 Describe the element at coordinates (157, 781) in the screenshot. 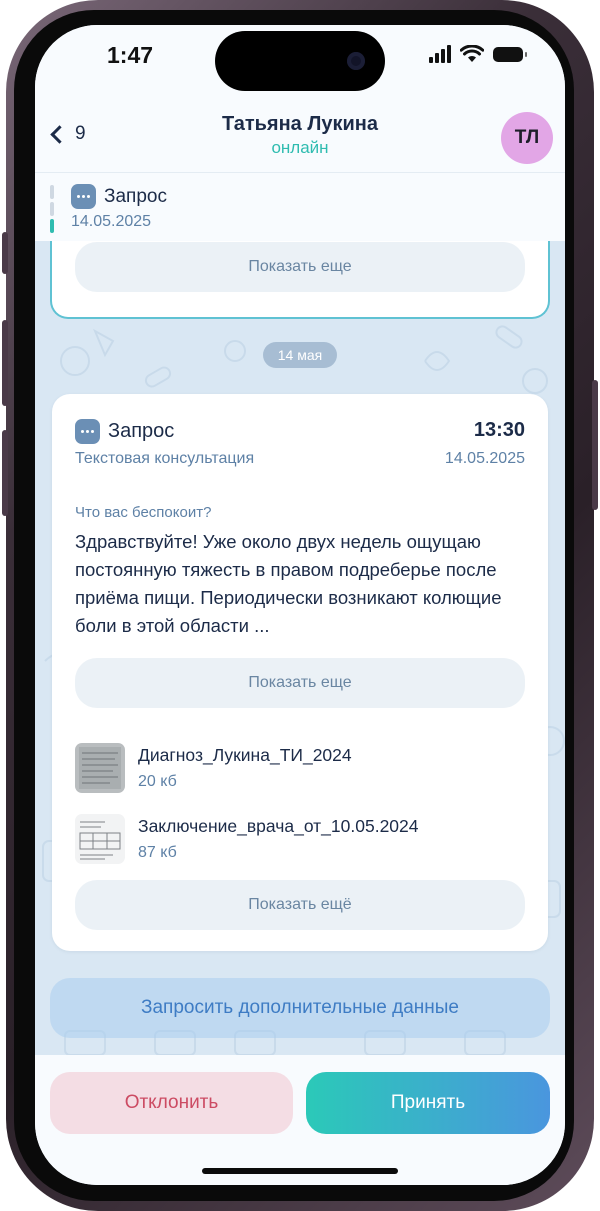

I see `file-size: 20 кб` at that location.